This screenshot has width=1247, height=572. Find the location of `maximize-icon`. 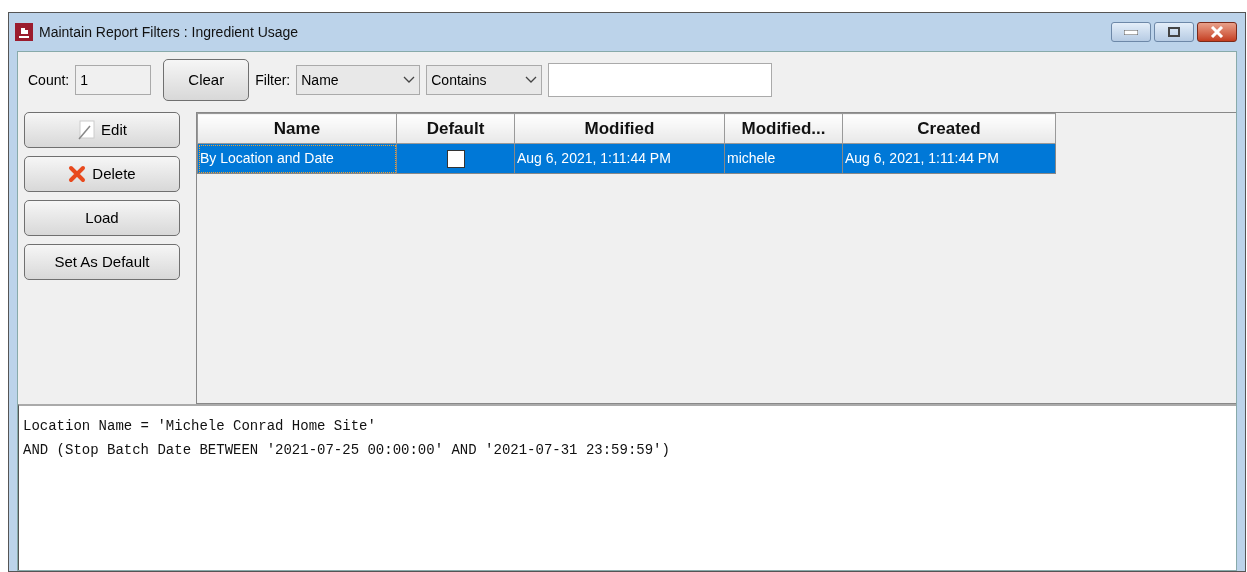

maximize-icon is located at coordinates (1174, 32).